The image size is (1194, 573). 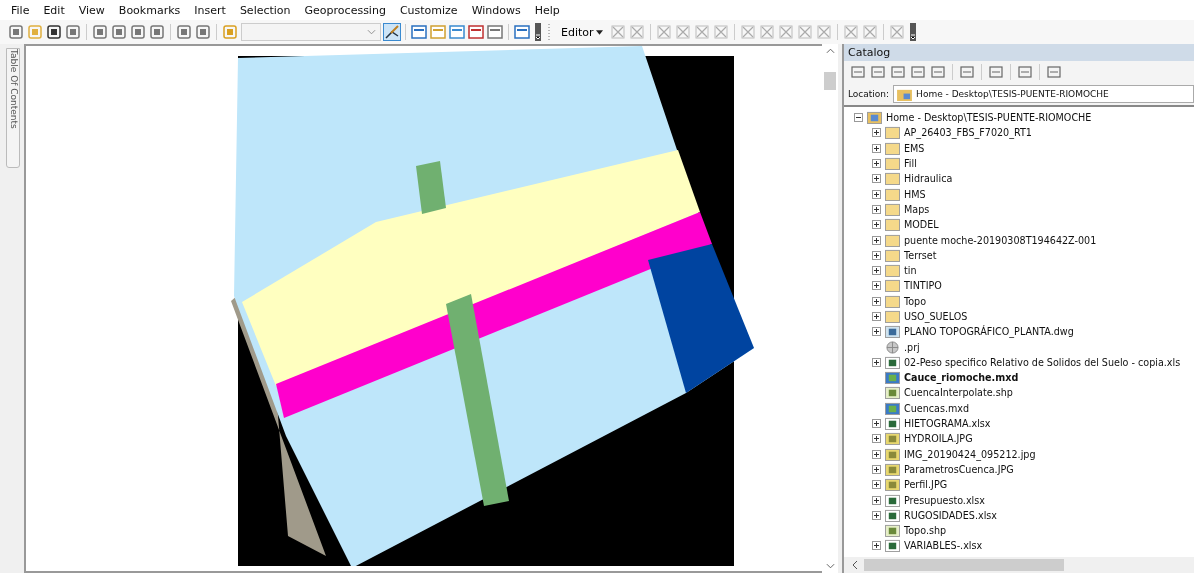 I want to click on menu-item: Selection, so click(x=265, y=10).